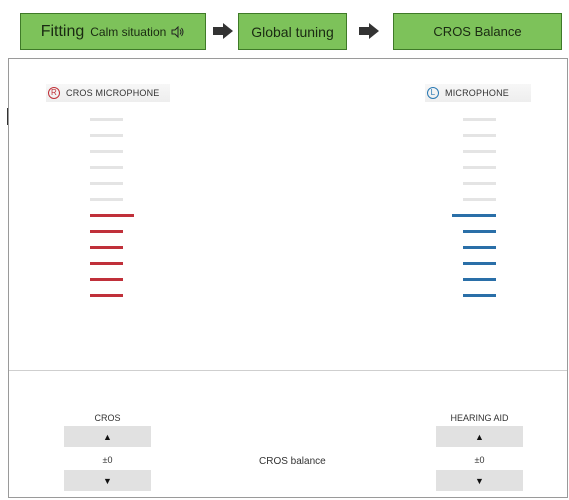 Image resolution: width=569 pixels, height=500 pixels. I want to click on hearing-aid-up-button: ▲, so click(479, 436).